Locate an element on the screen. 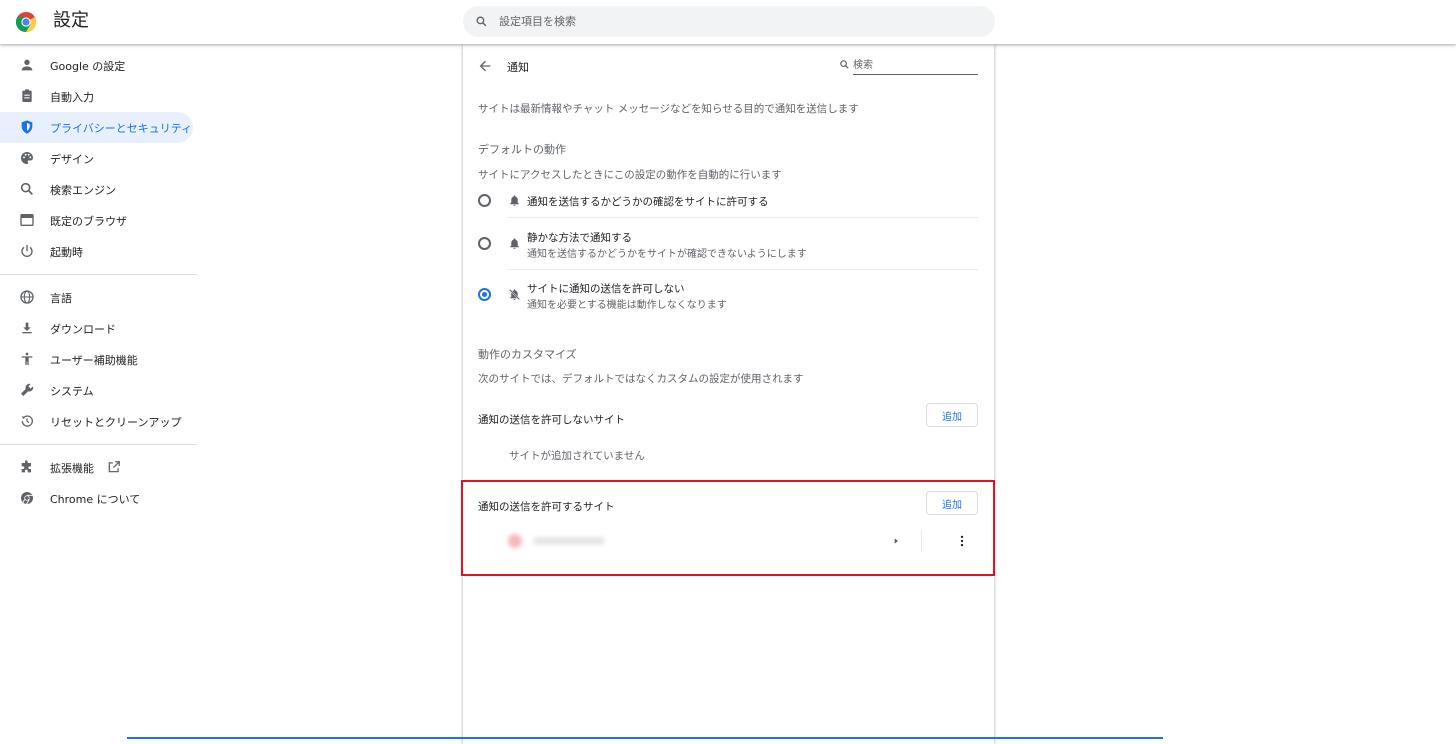  sidebar-item-privacy: プライバシーとセキュリティ is located at coordinates (96, 127).